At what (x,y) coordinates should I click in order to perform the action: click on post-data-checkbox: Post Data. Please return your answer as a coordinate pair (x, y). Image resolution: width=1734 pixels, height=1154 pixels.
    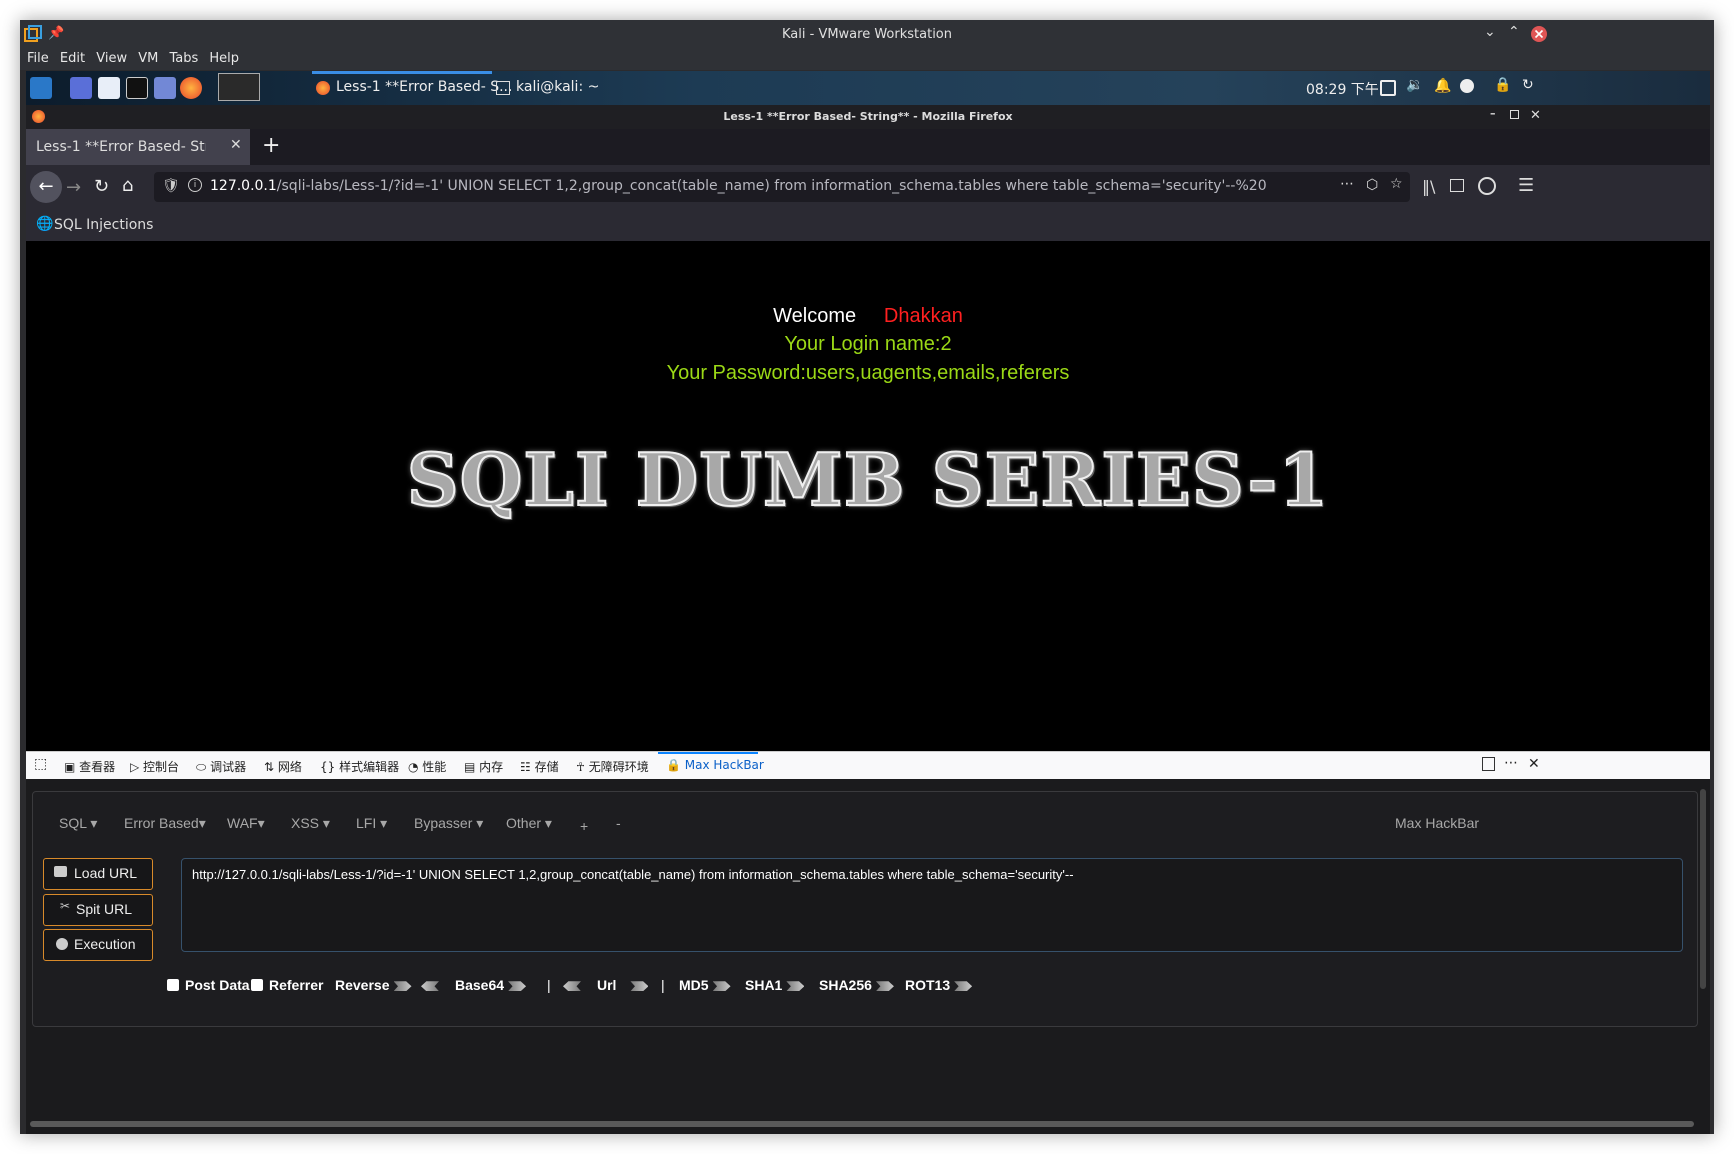
    Looking at the image, I should click on (208, 985).